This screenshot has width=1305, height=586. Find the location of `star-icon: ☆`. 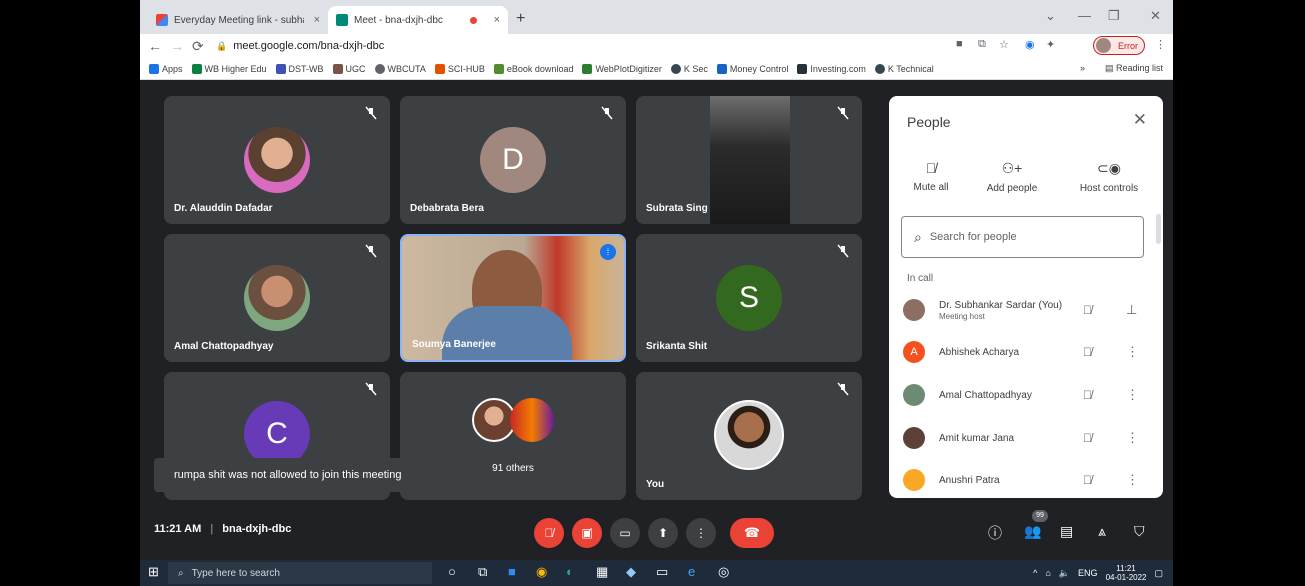

star-icon: ☆ is located at coordinates (1004, 44).